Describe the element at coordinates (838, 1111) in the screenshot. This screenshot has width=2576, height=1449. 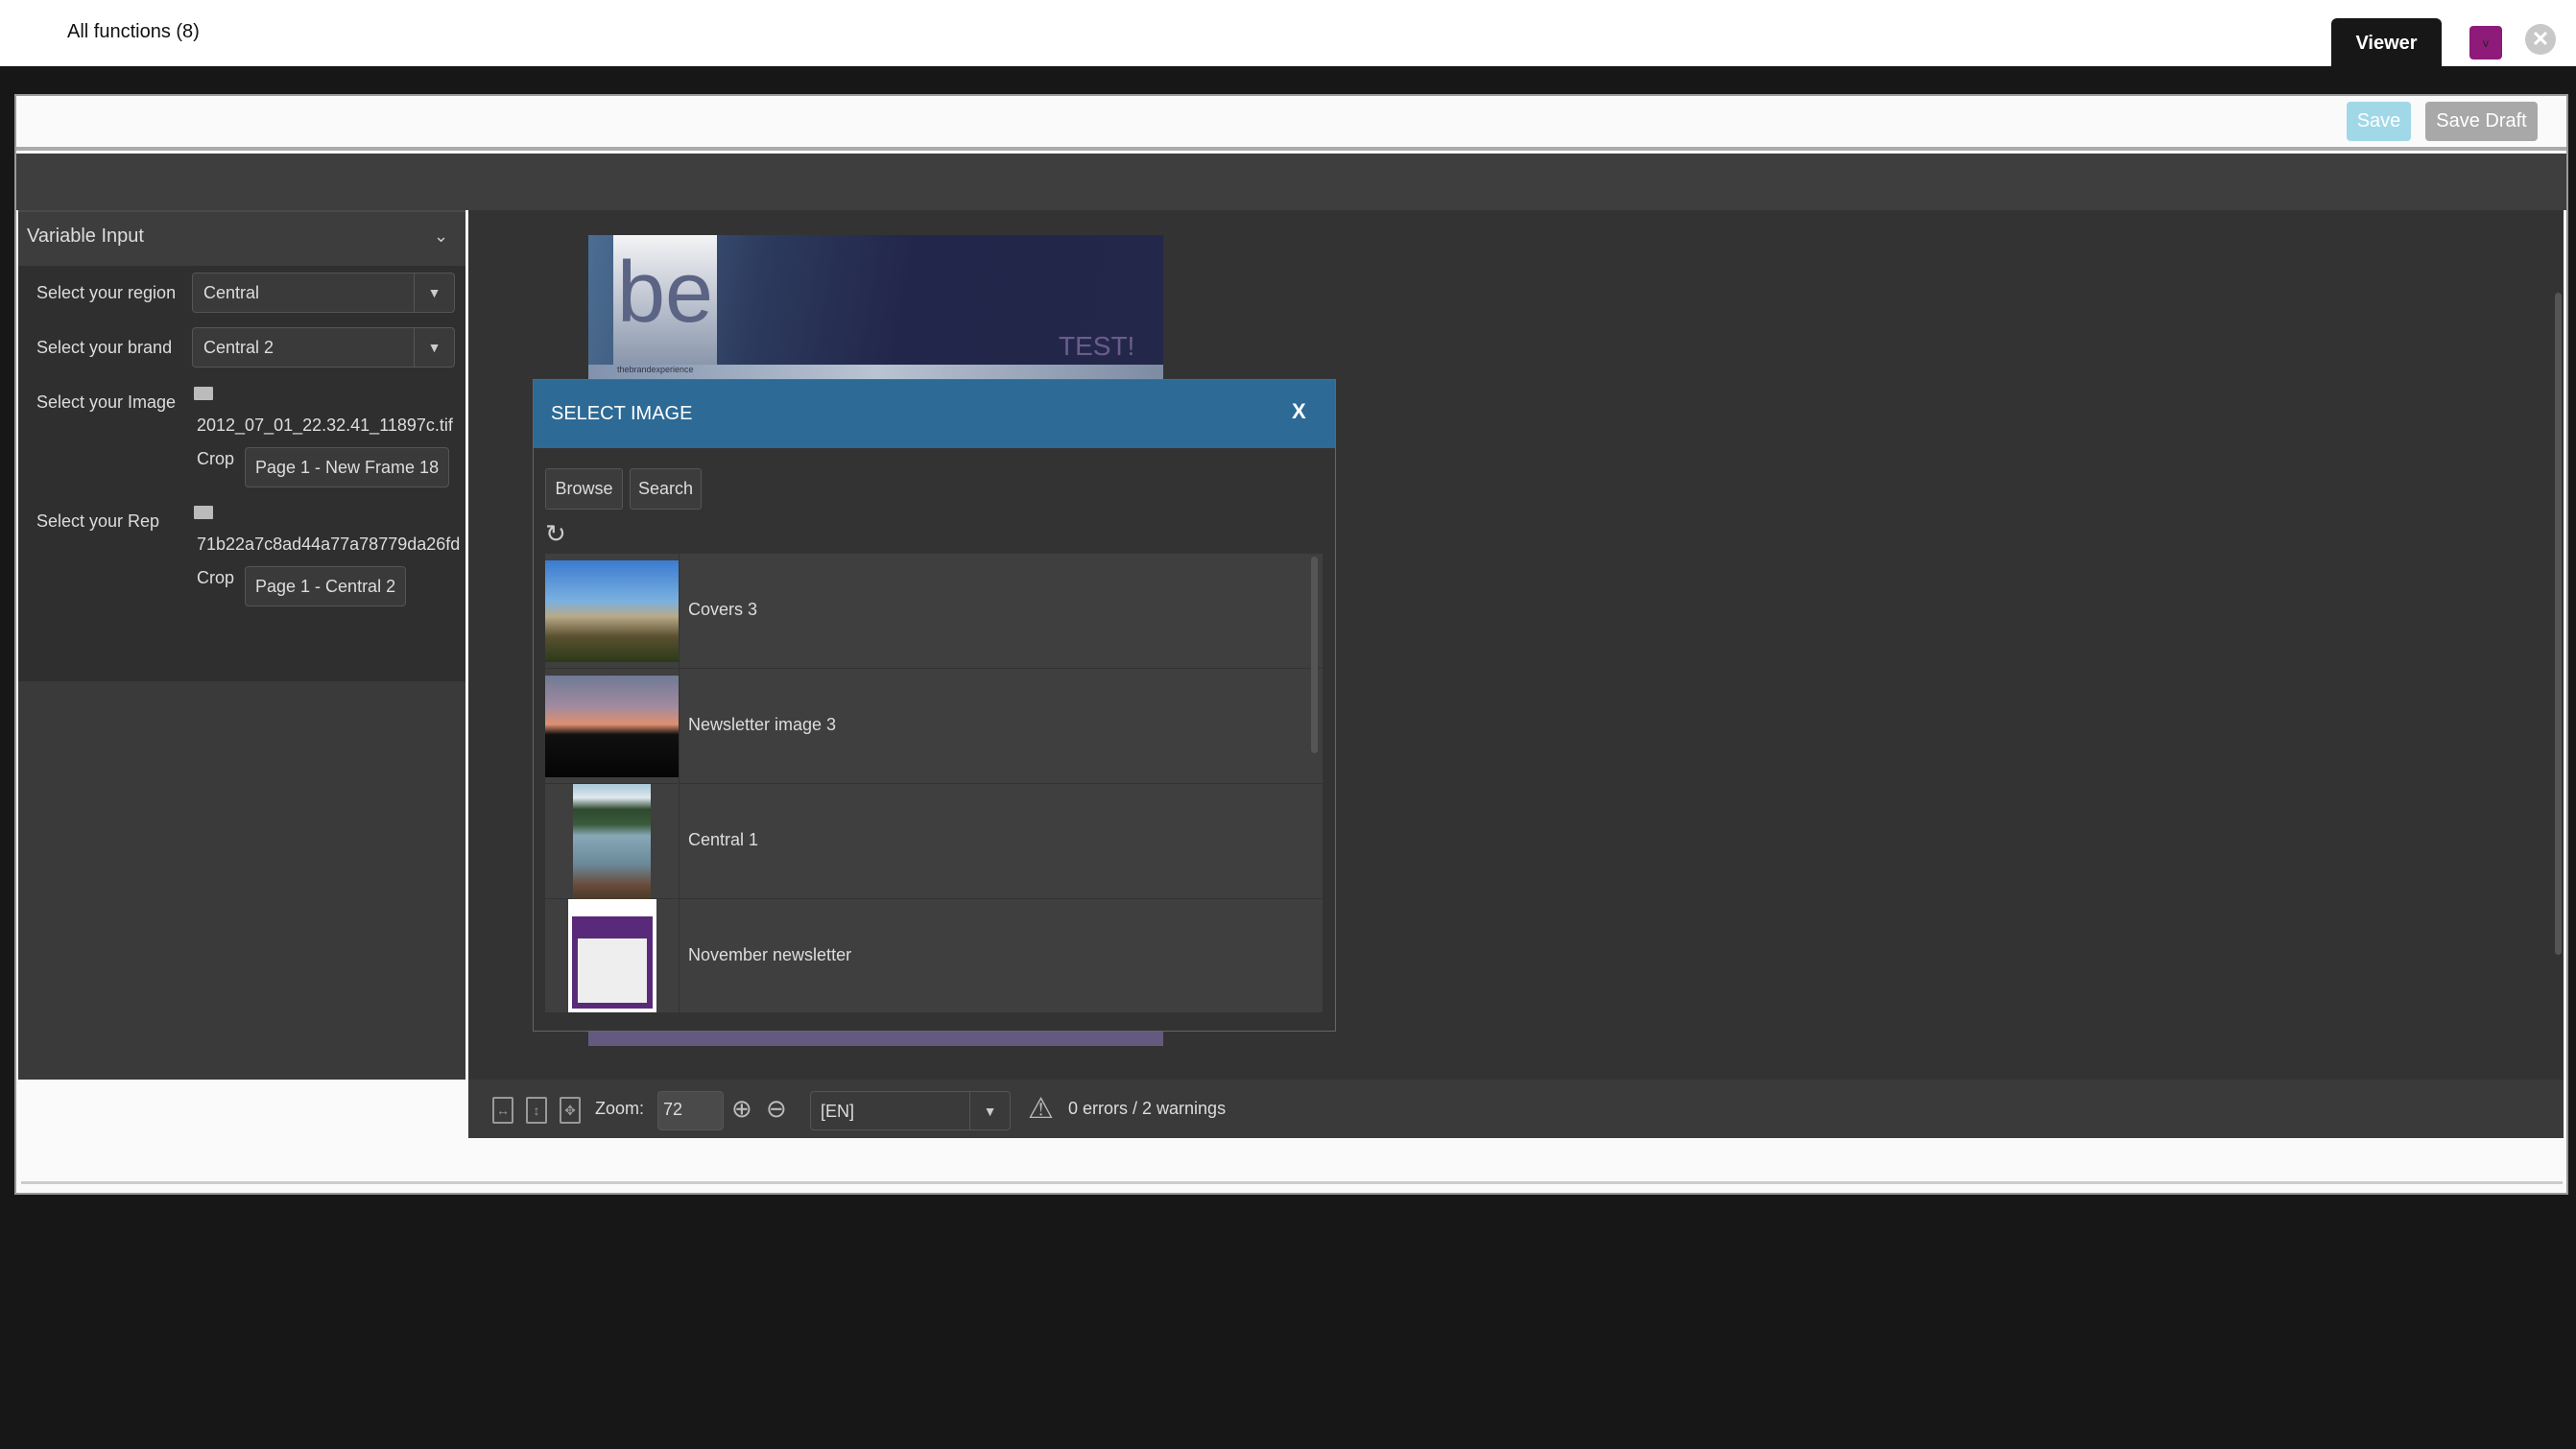
I see `language-value: [EN]` at that location.